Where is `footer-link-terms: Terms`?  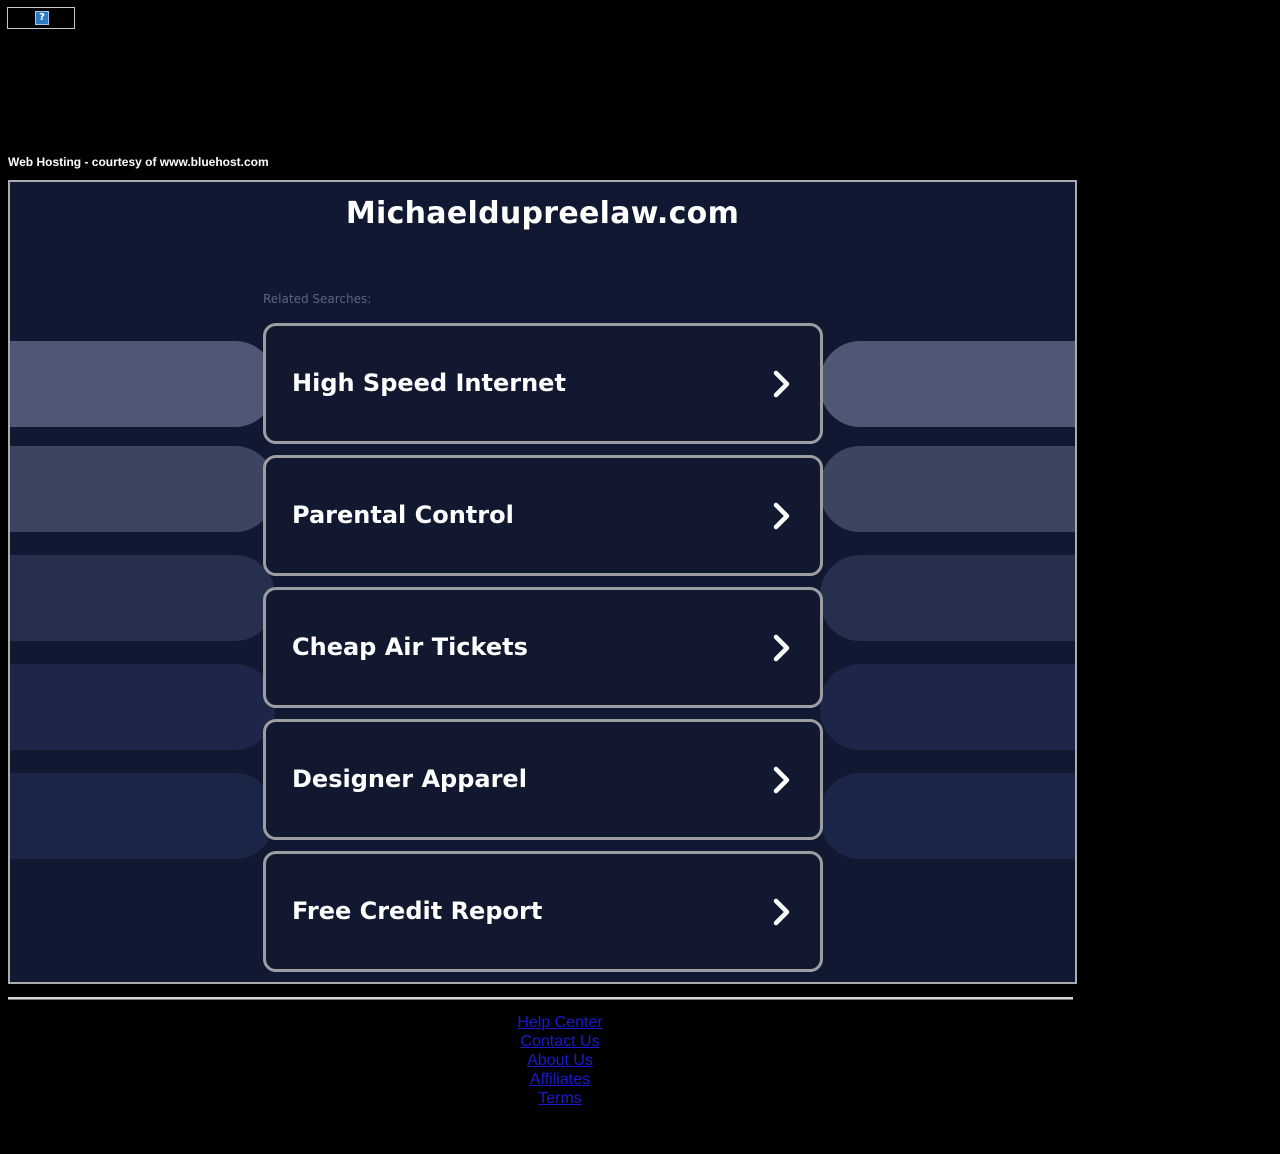
footer-link-terms: Terms is located at coordinates (560, 1098).